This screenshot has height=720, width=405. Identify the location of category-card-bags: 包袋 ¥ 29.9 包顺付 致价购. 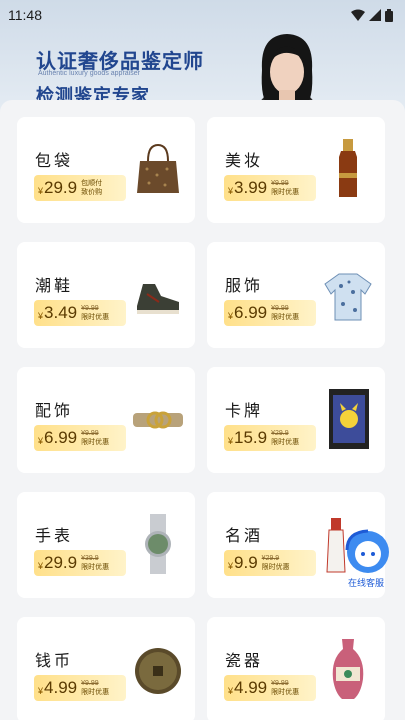
(106, 170).